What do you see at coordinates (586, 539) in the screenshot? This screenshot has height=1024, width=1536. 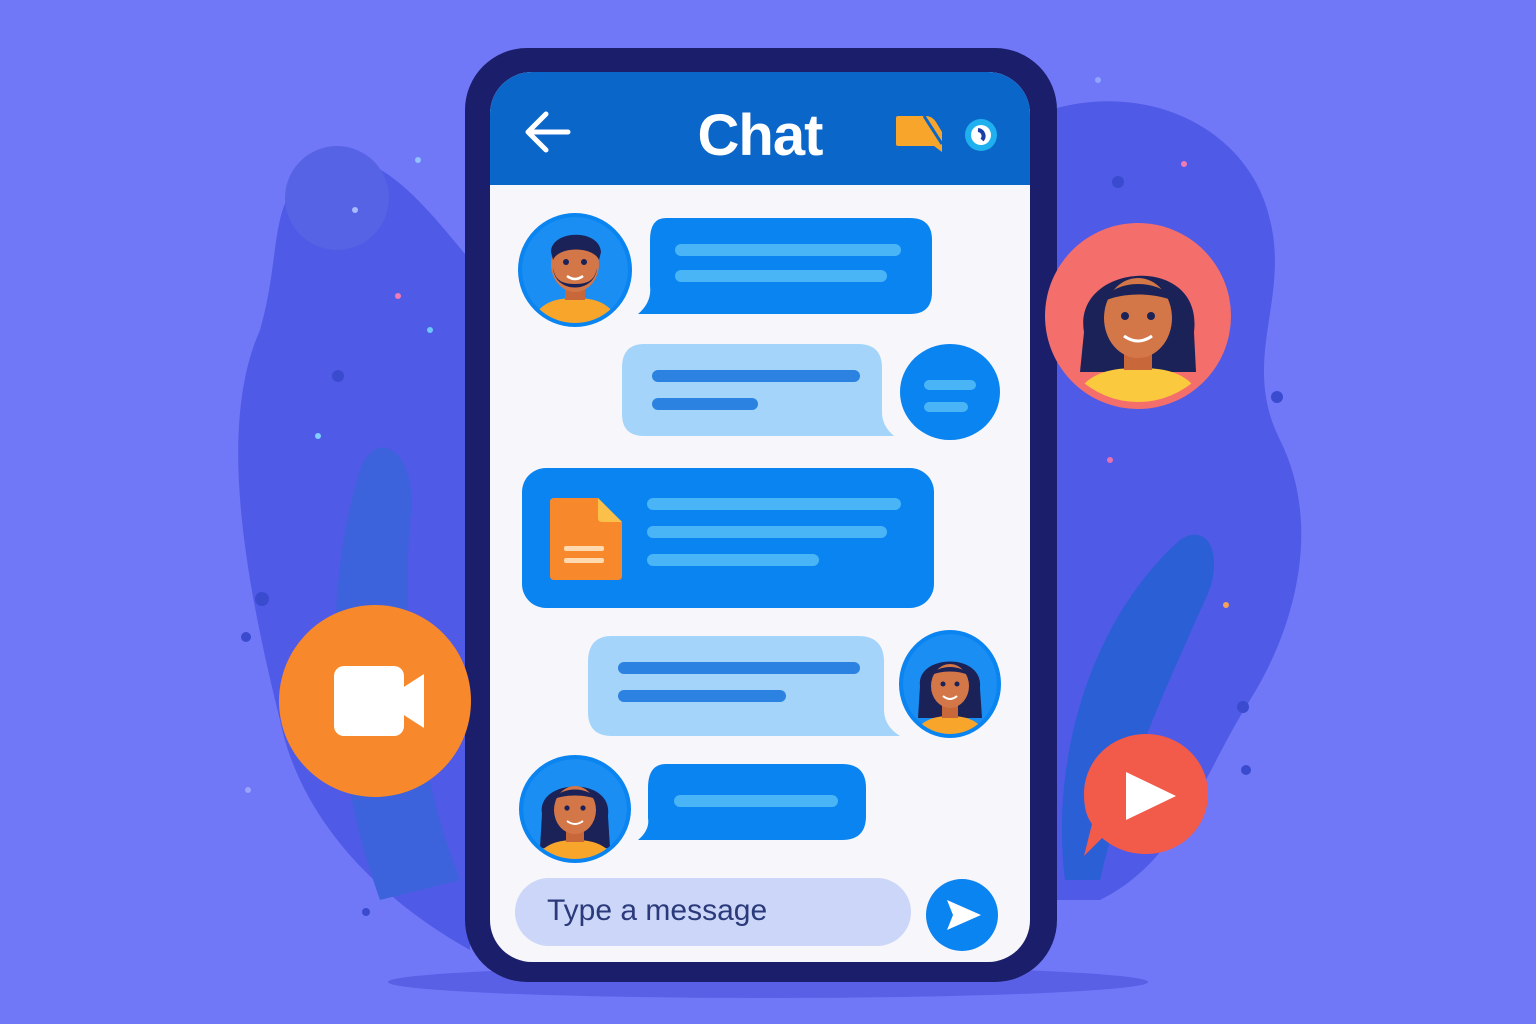 I see `document-icon` at bounding box center [586, 539].